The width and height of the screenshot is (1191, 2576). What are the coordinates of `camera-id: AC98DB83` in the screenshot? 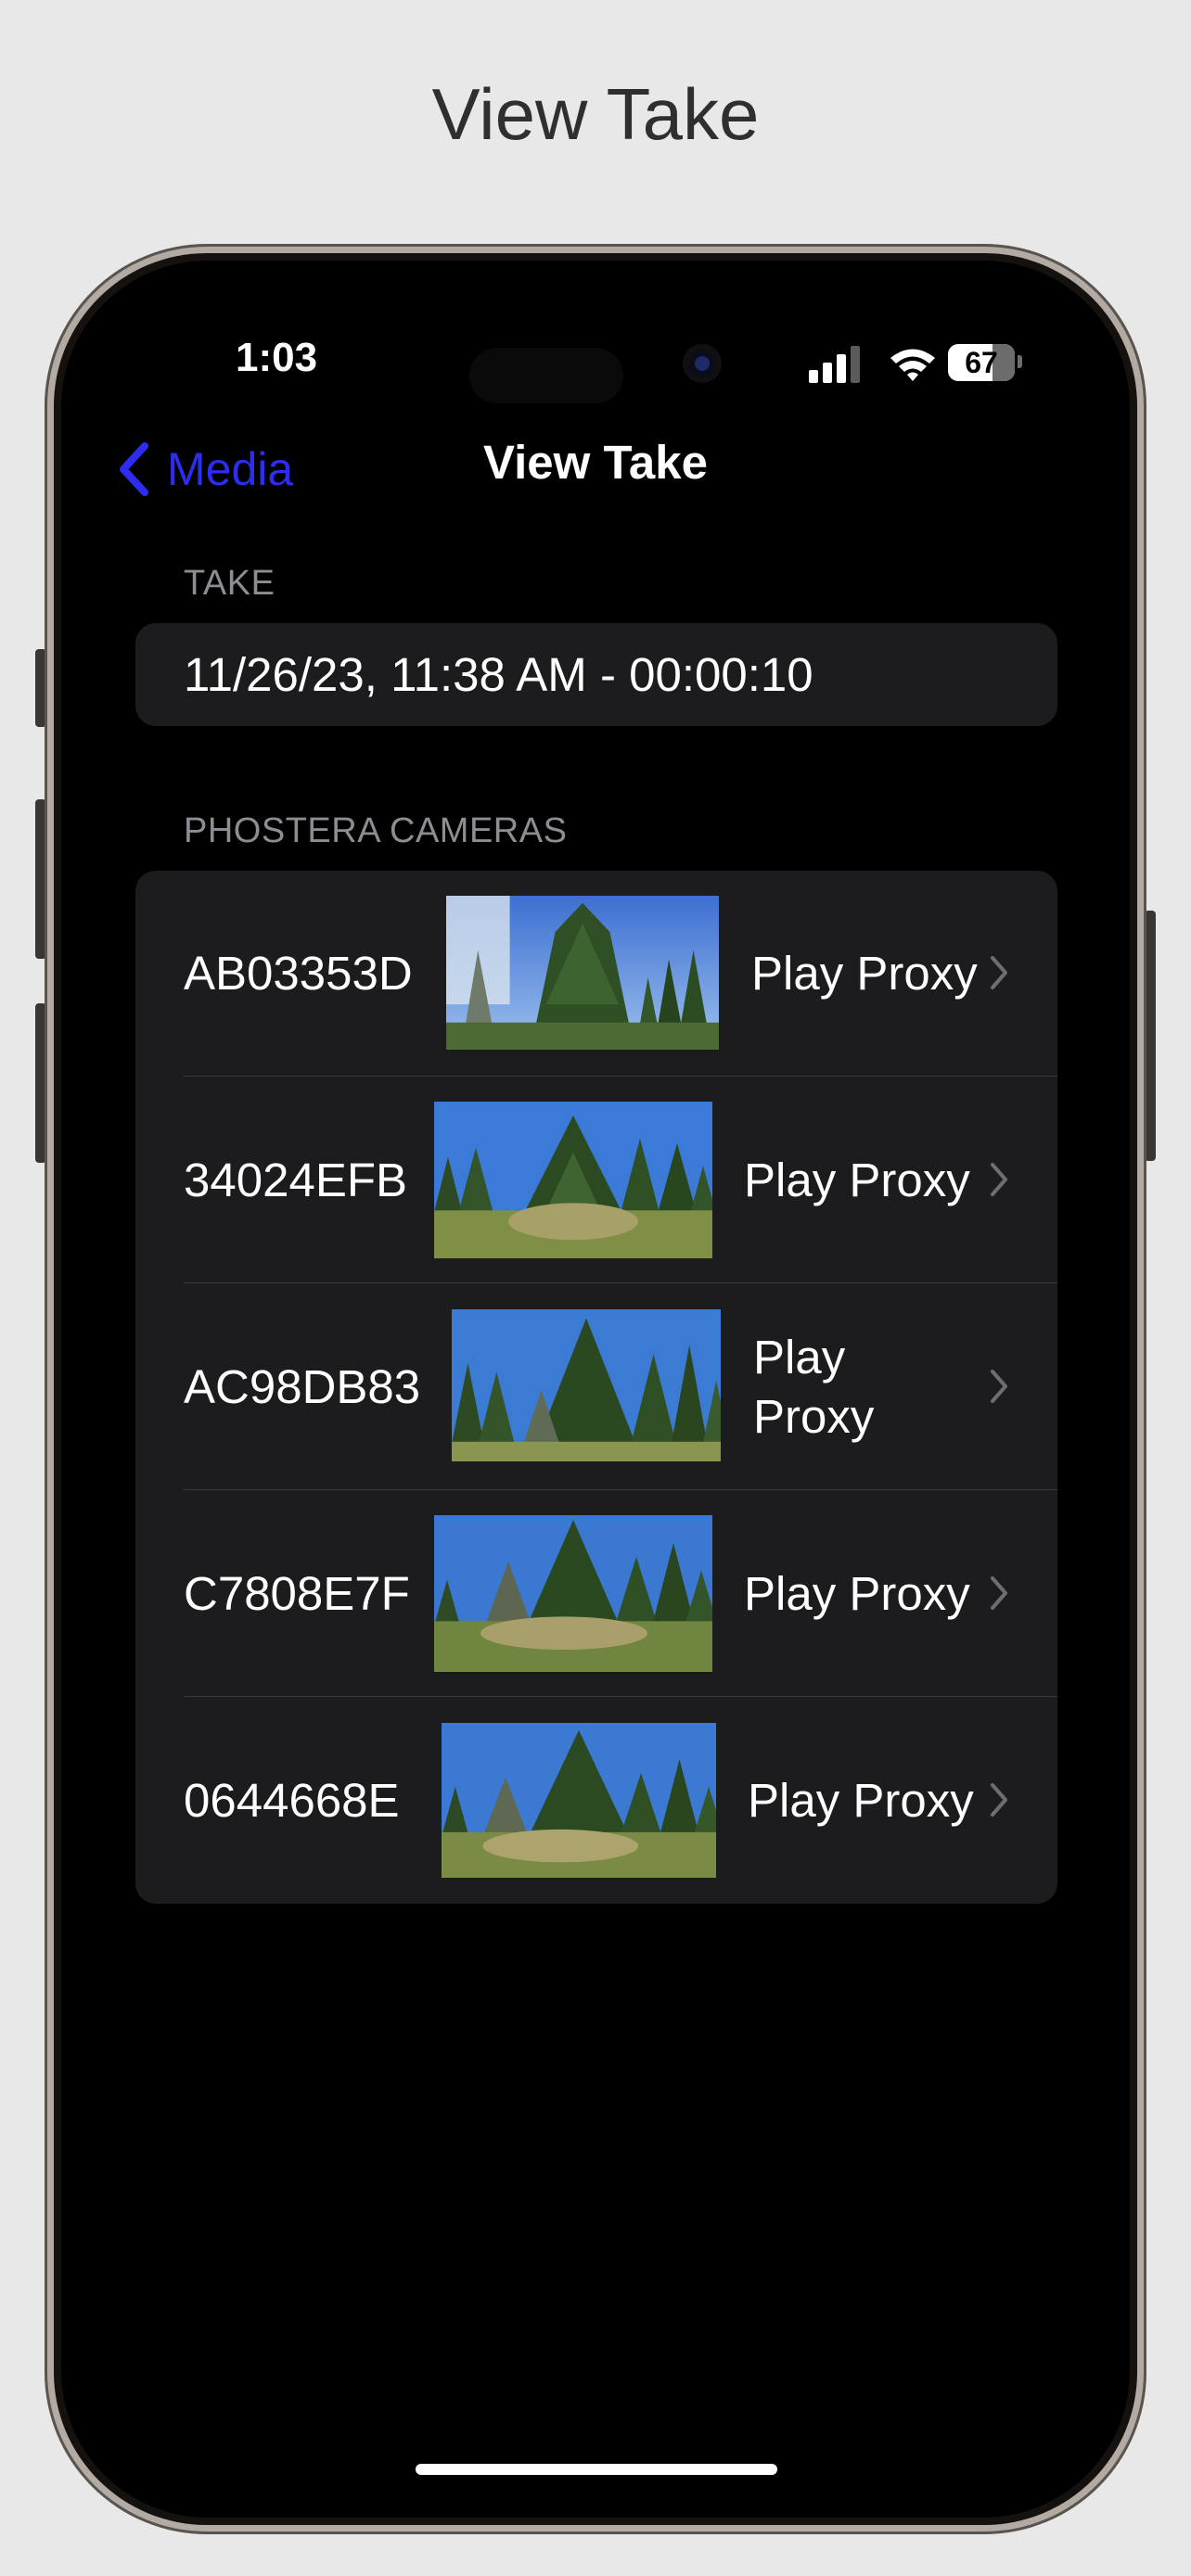 It's located at (302, 1386).